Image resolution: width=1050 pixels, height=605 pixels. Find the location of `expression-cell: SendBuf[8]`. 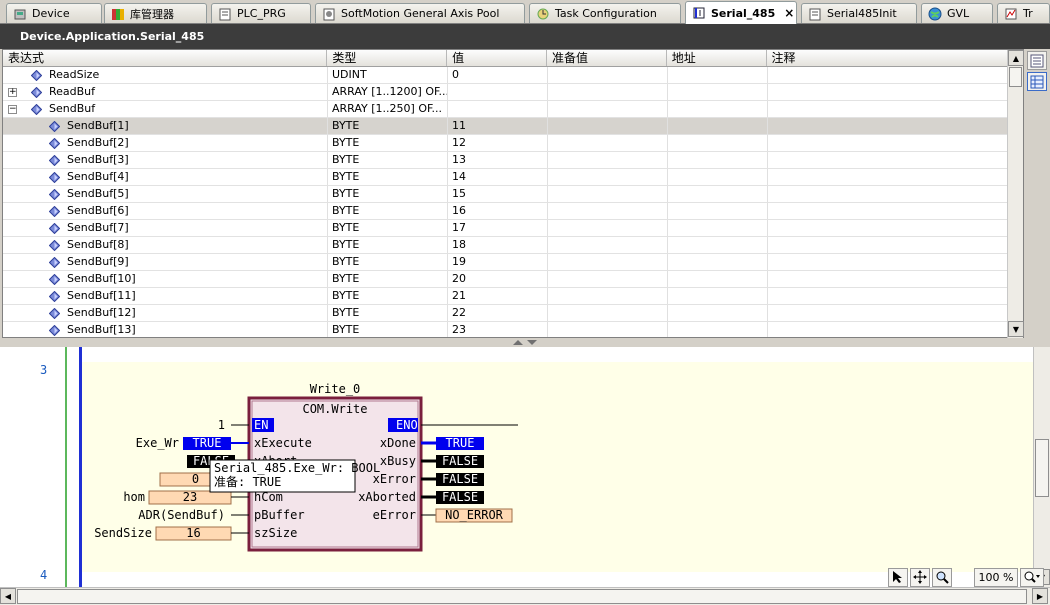

expression-cell: SendBuf[8] is located at coordinates (165, 245).